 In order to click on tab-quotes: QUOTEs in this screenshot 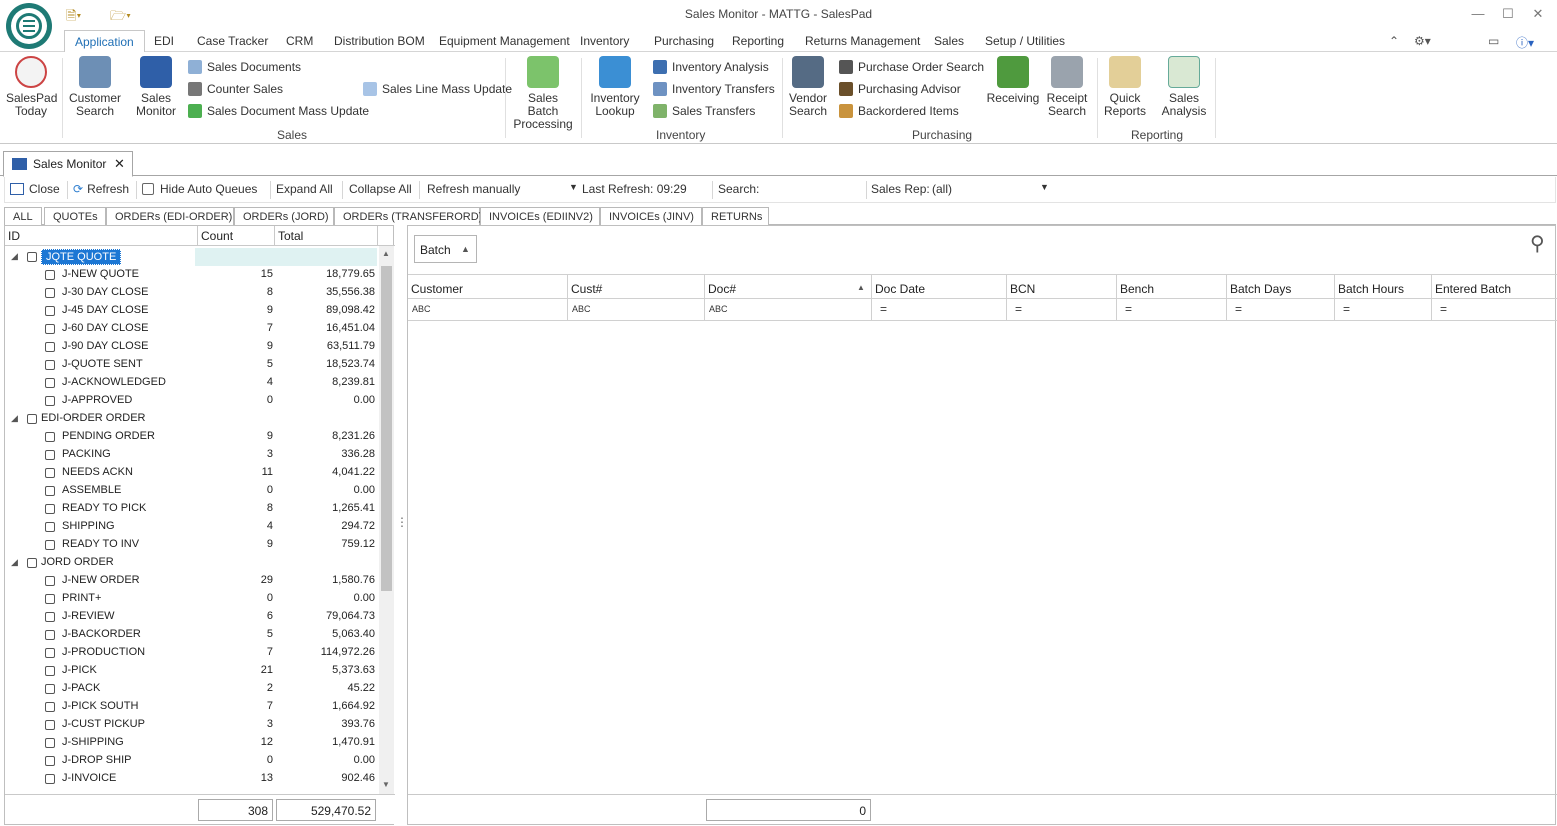, I will do `click(75, 216)`.